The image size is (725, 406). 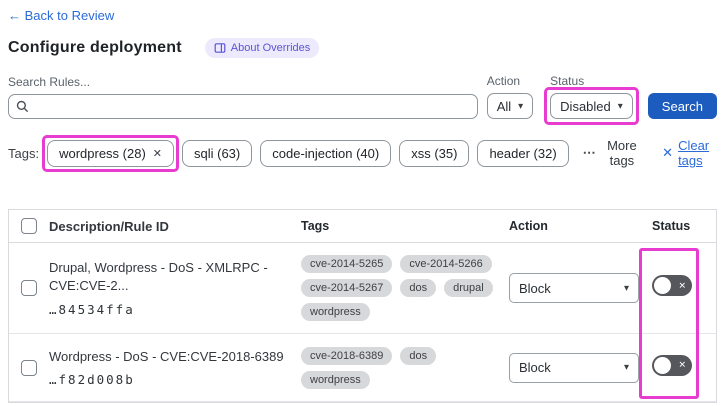 I want to click on search-rules-input, so click(x=252, y=106).